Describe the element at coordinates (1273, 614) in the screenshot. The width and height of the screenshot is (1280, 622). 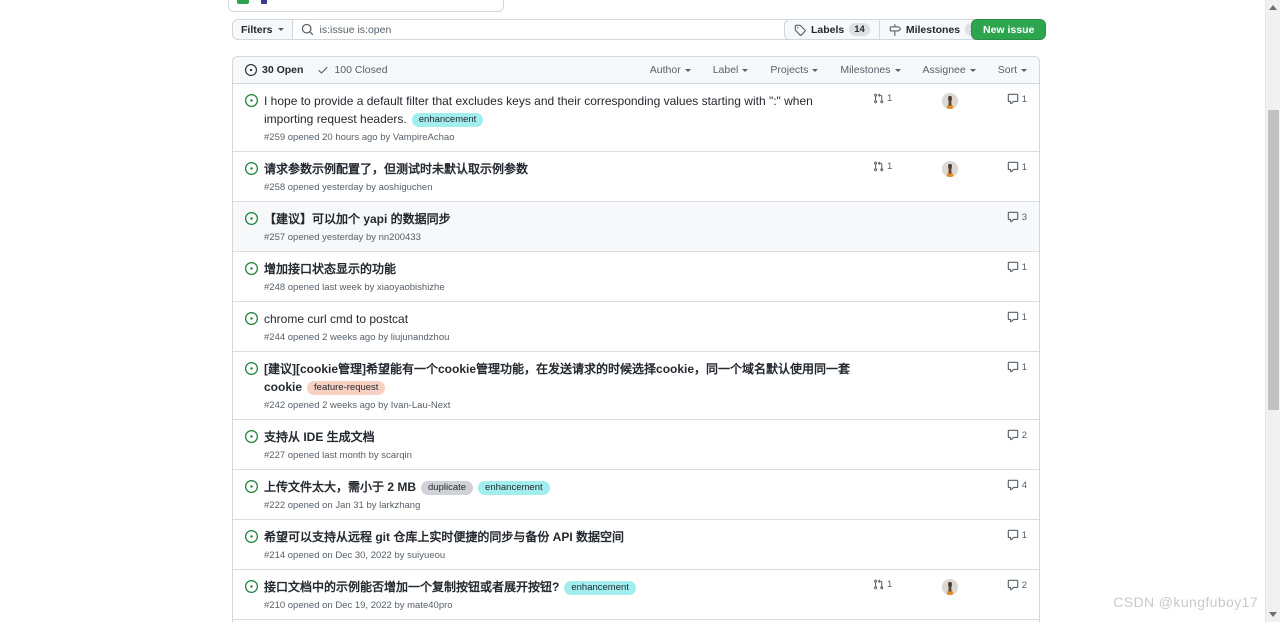
I see `scroll-down-arrow` at that location.